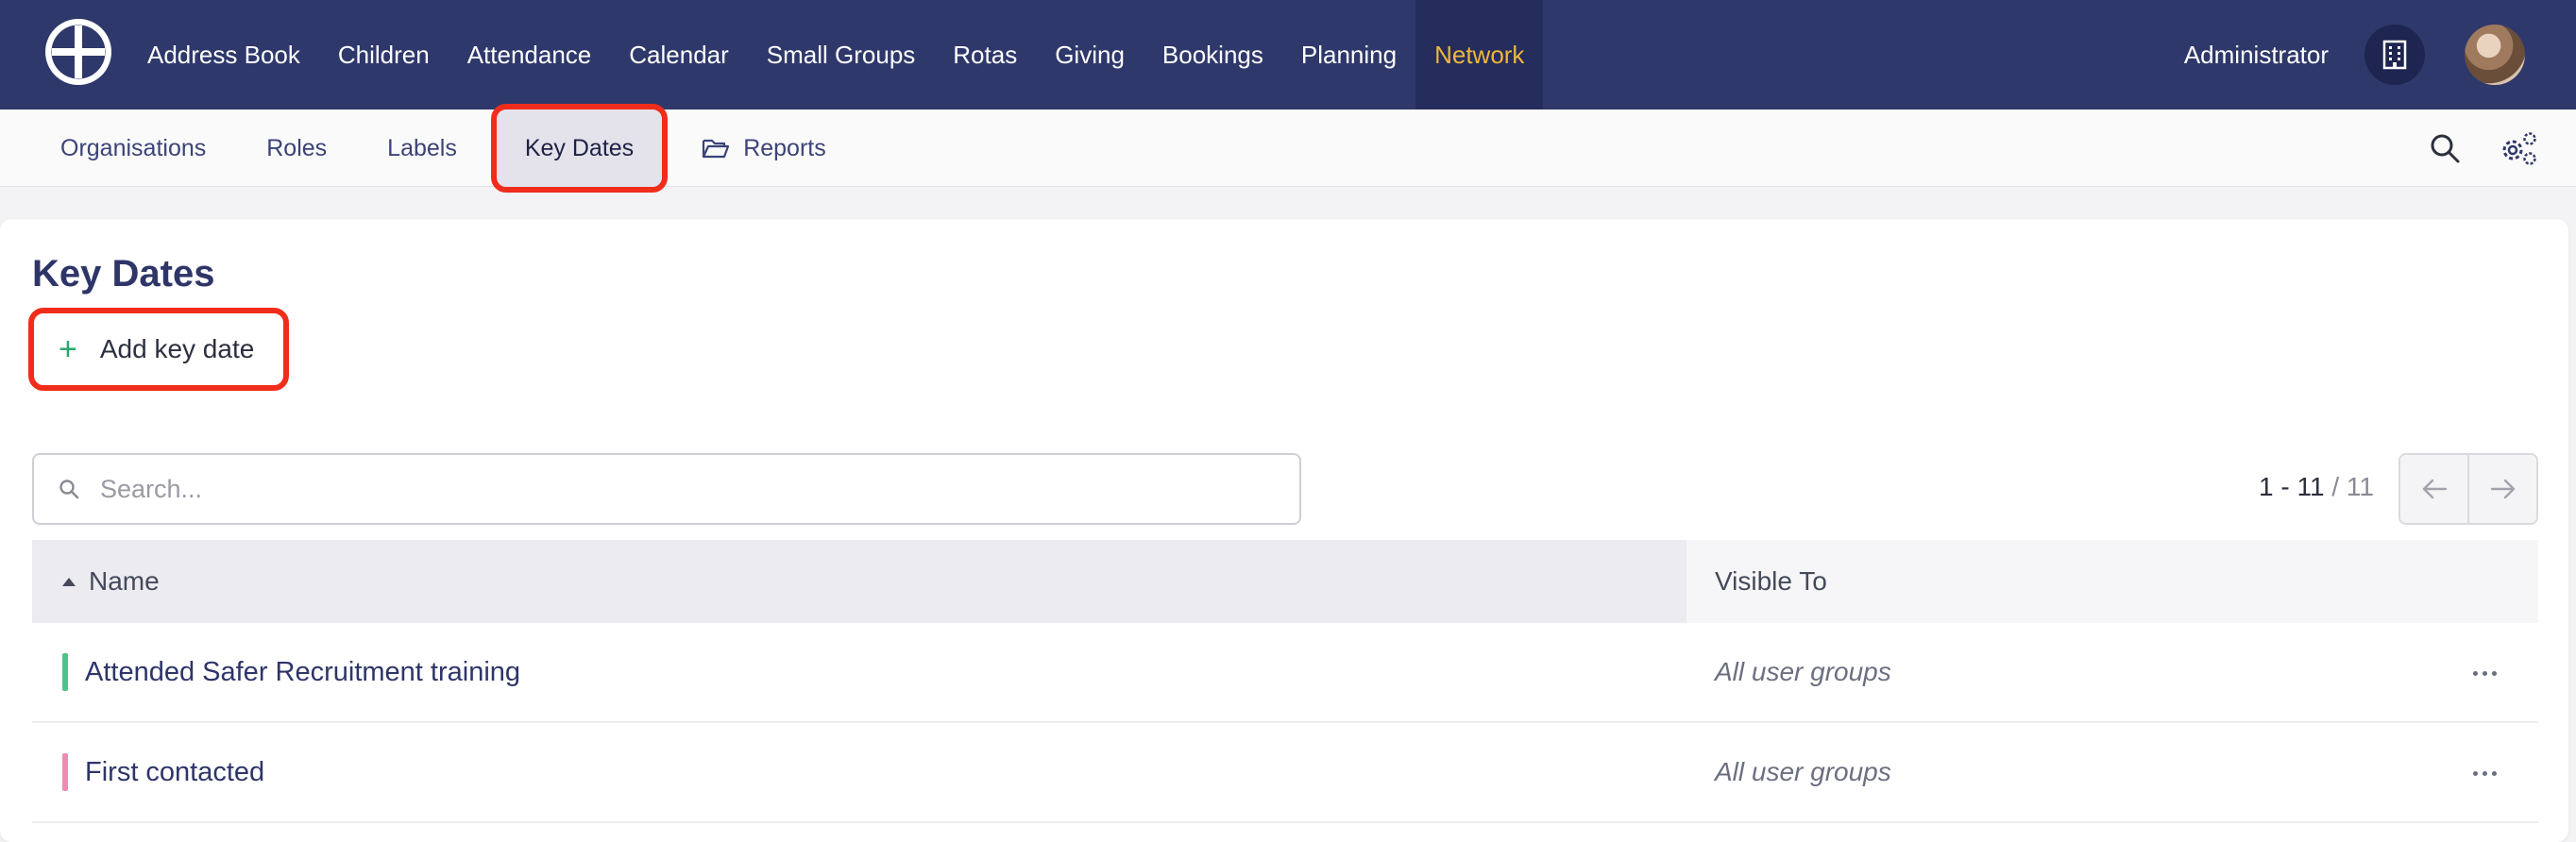  Describe the element at coordinates (657, 489) in the screenshot. I see `search-input` at that location.